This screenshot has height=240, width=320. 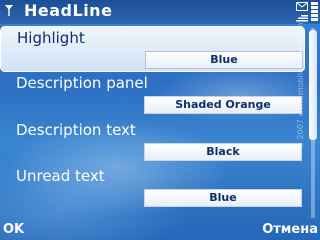 I want to click on setting-value-select: Shaded Orange, so click(x=223, y=105).